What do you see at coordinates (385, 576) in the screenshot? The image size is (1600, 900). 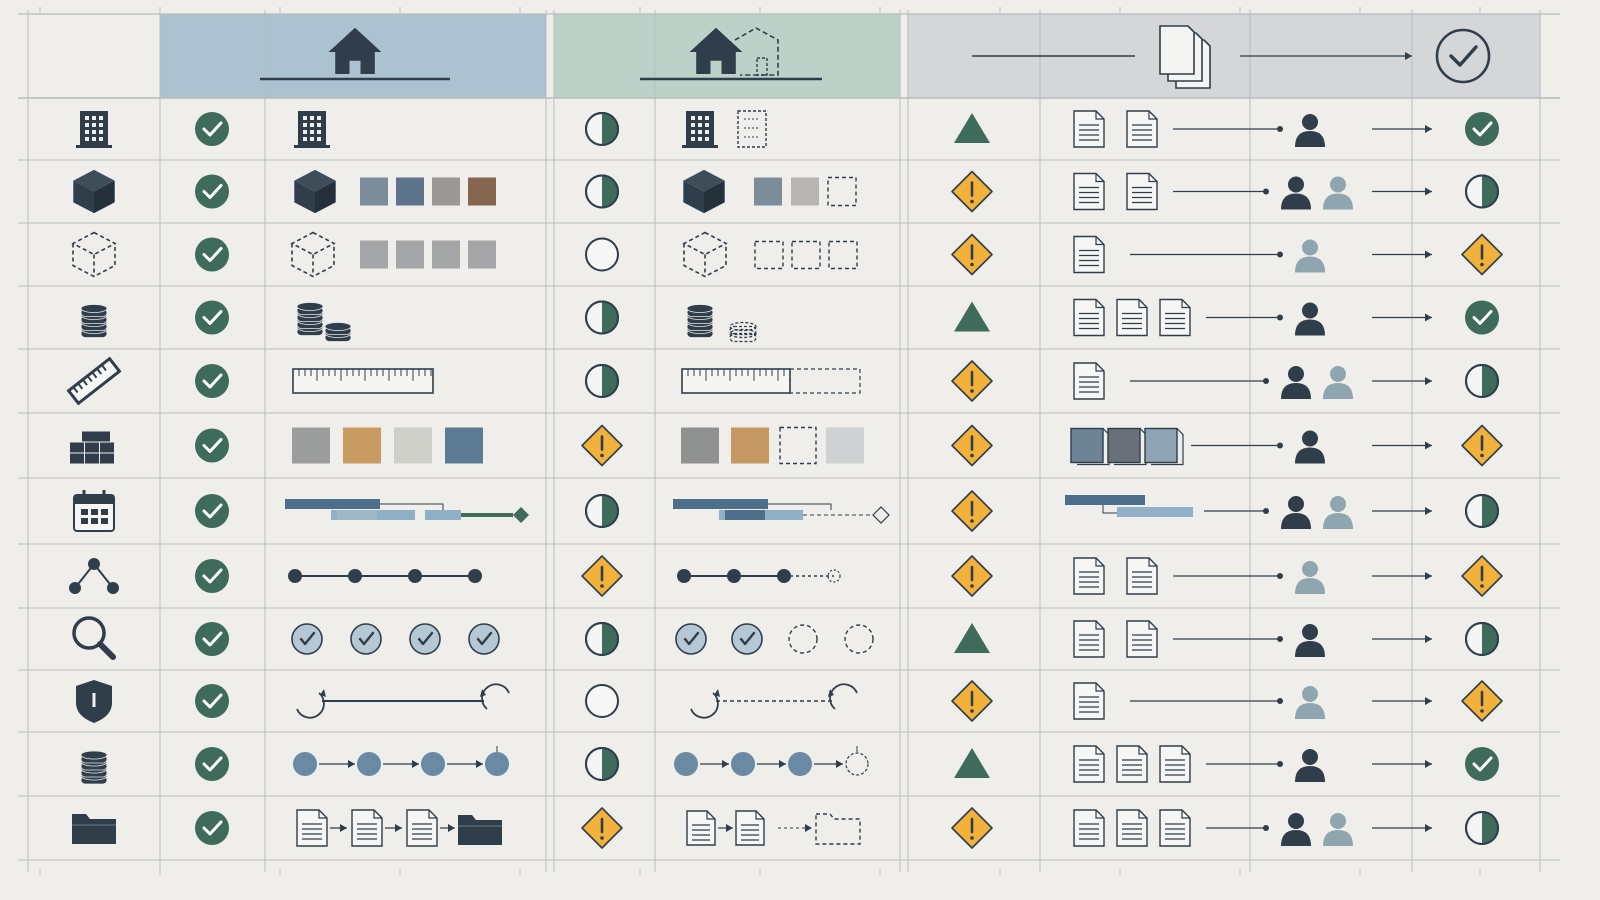 I see `timeline` at bounding box center [385, 576].